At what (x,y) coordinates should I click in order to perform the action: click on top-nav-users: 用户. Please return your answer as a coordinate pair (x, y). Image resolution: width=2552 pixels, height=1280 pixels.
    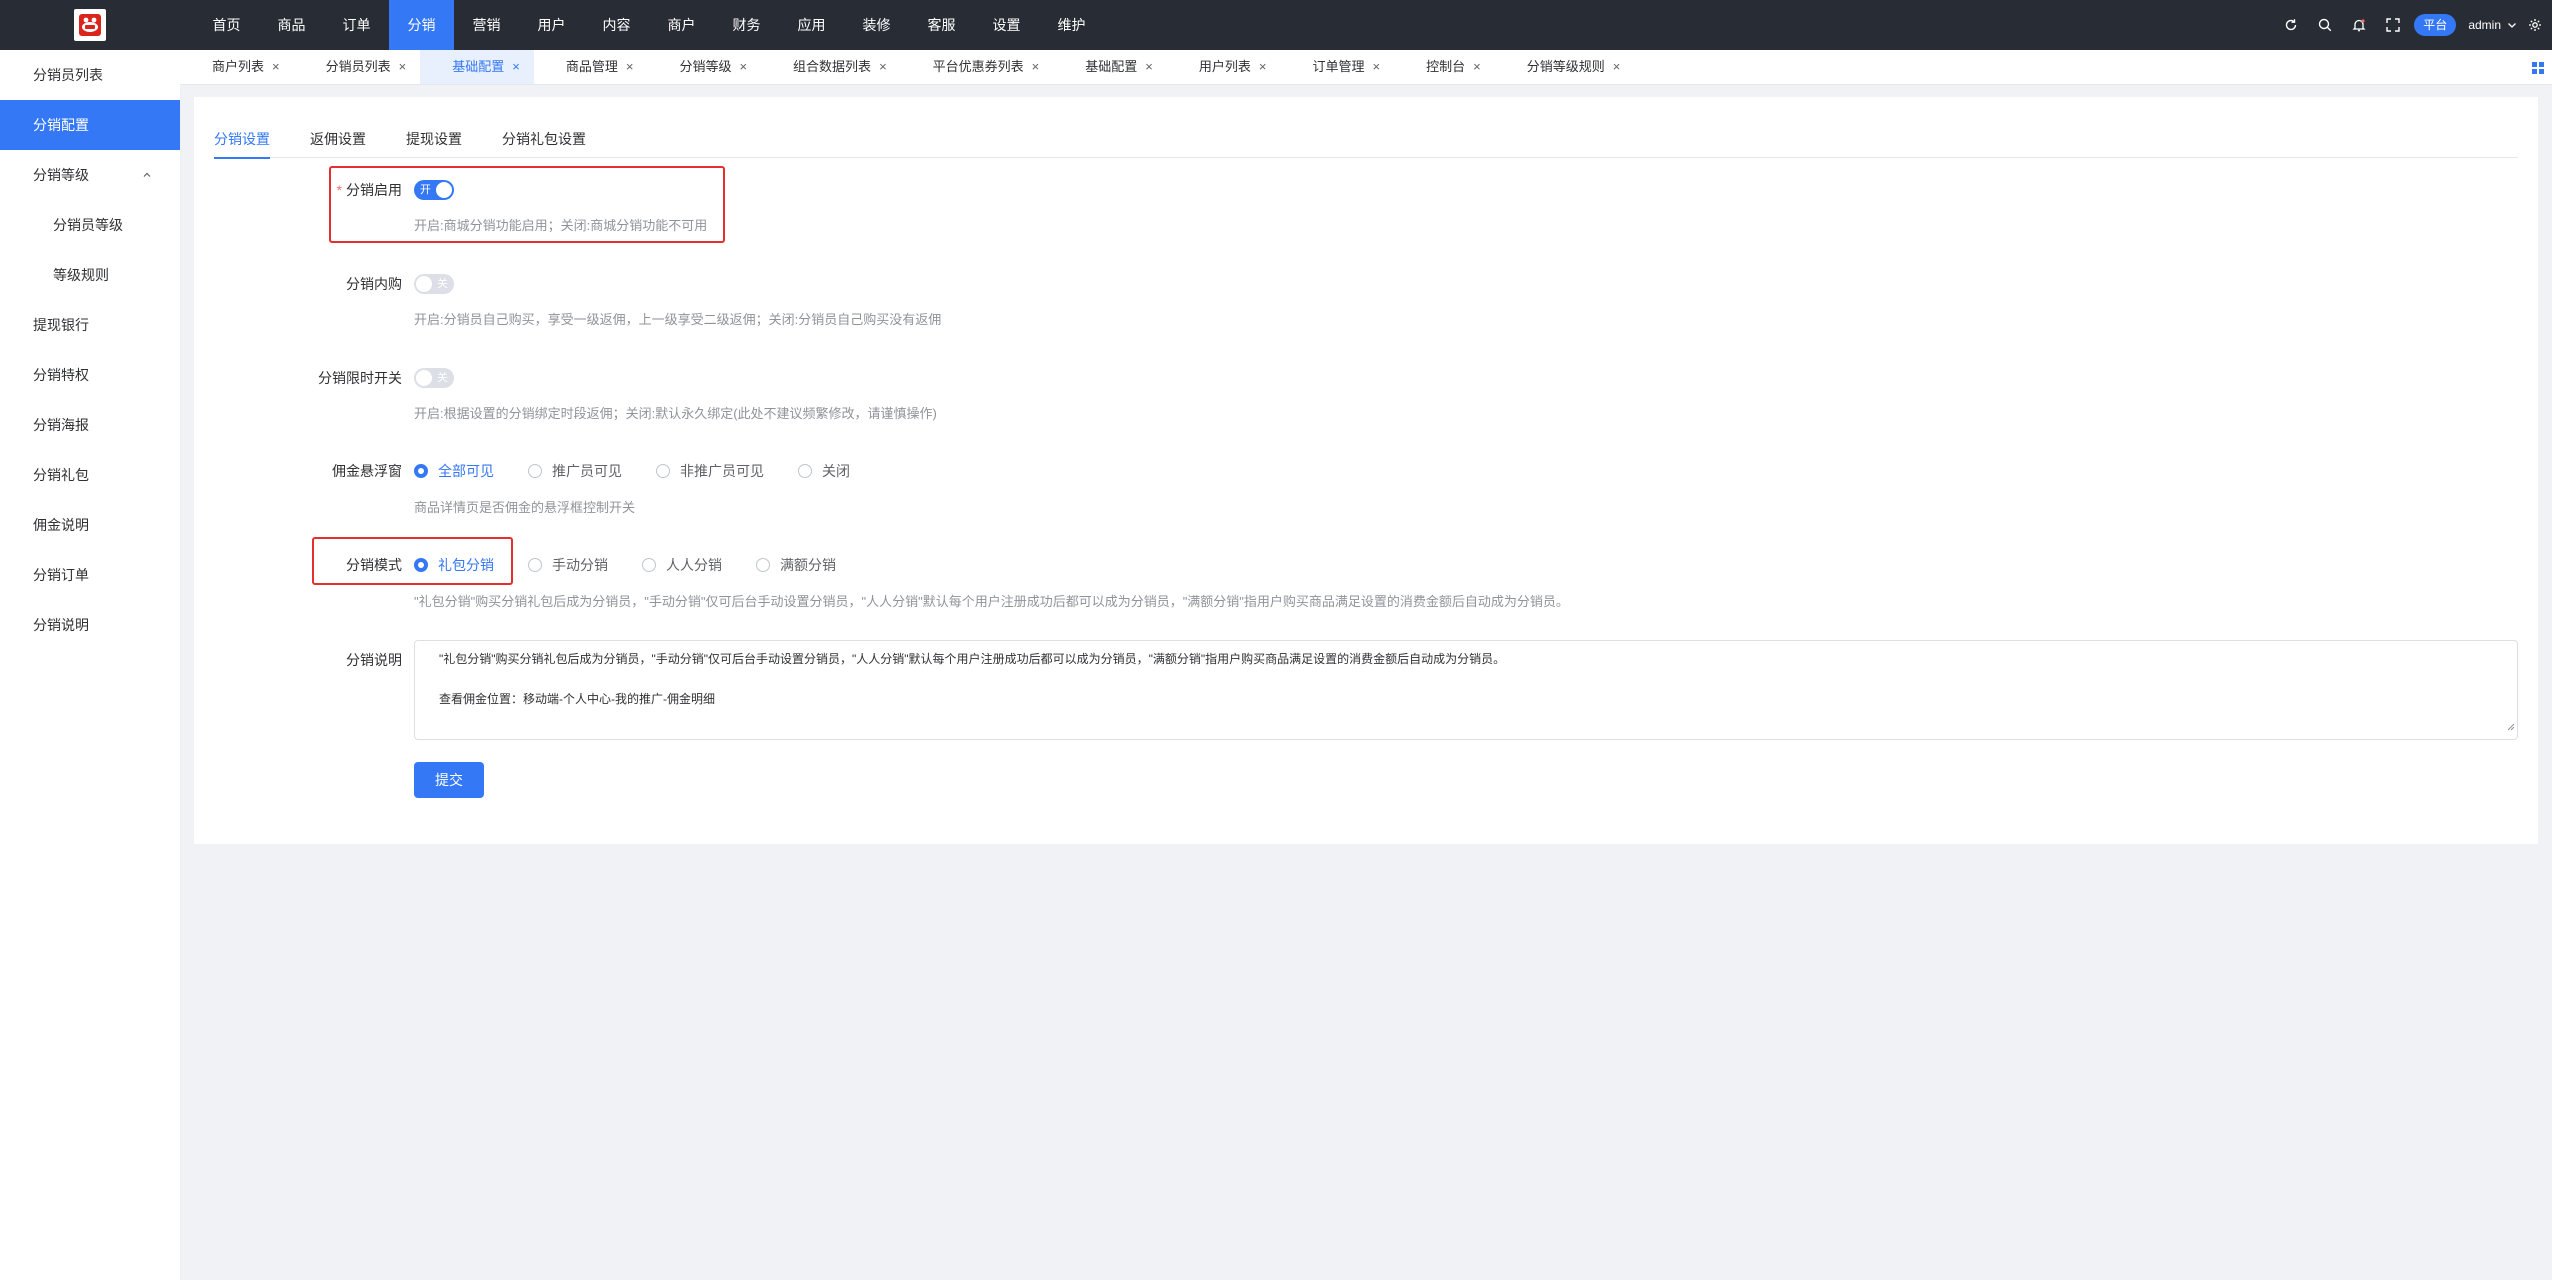
    Looking at the image, I should click on (551, 25).